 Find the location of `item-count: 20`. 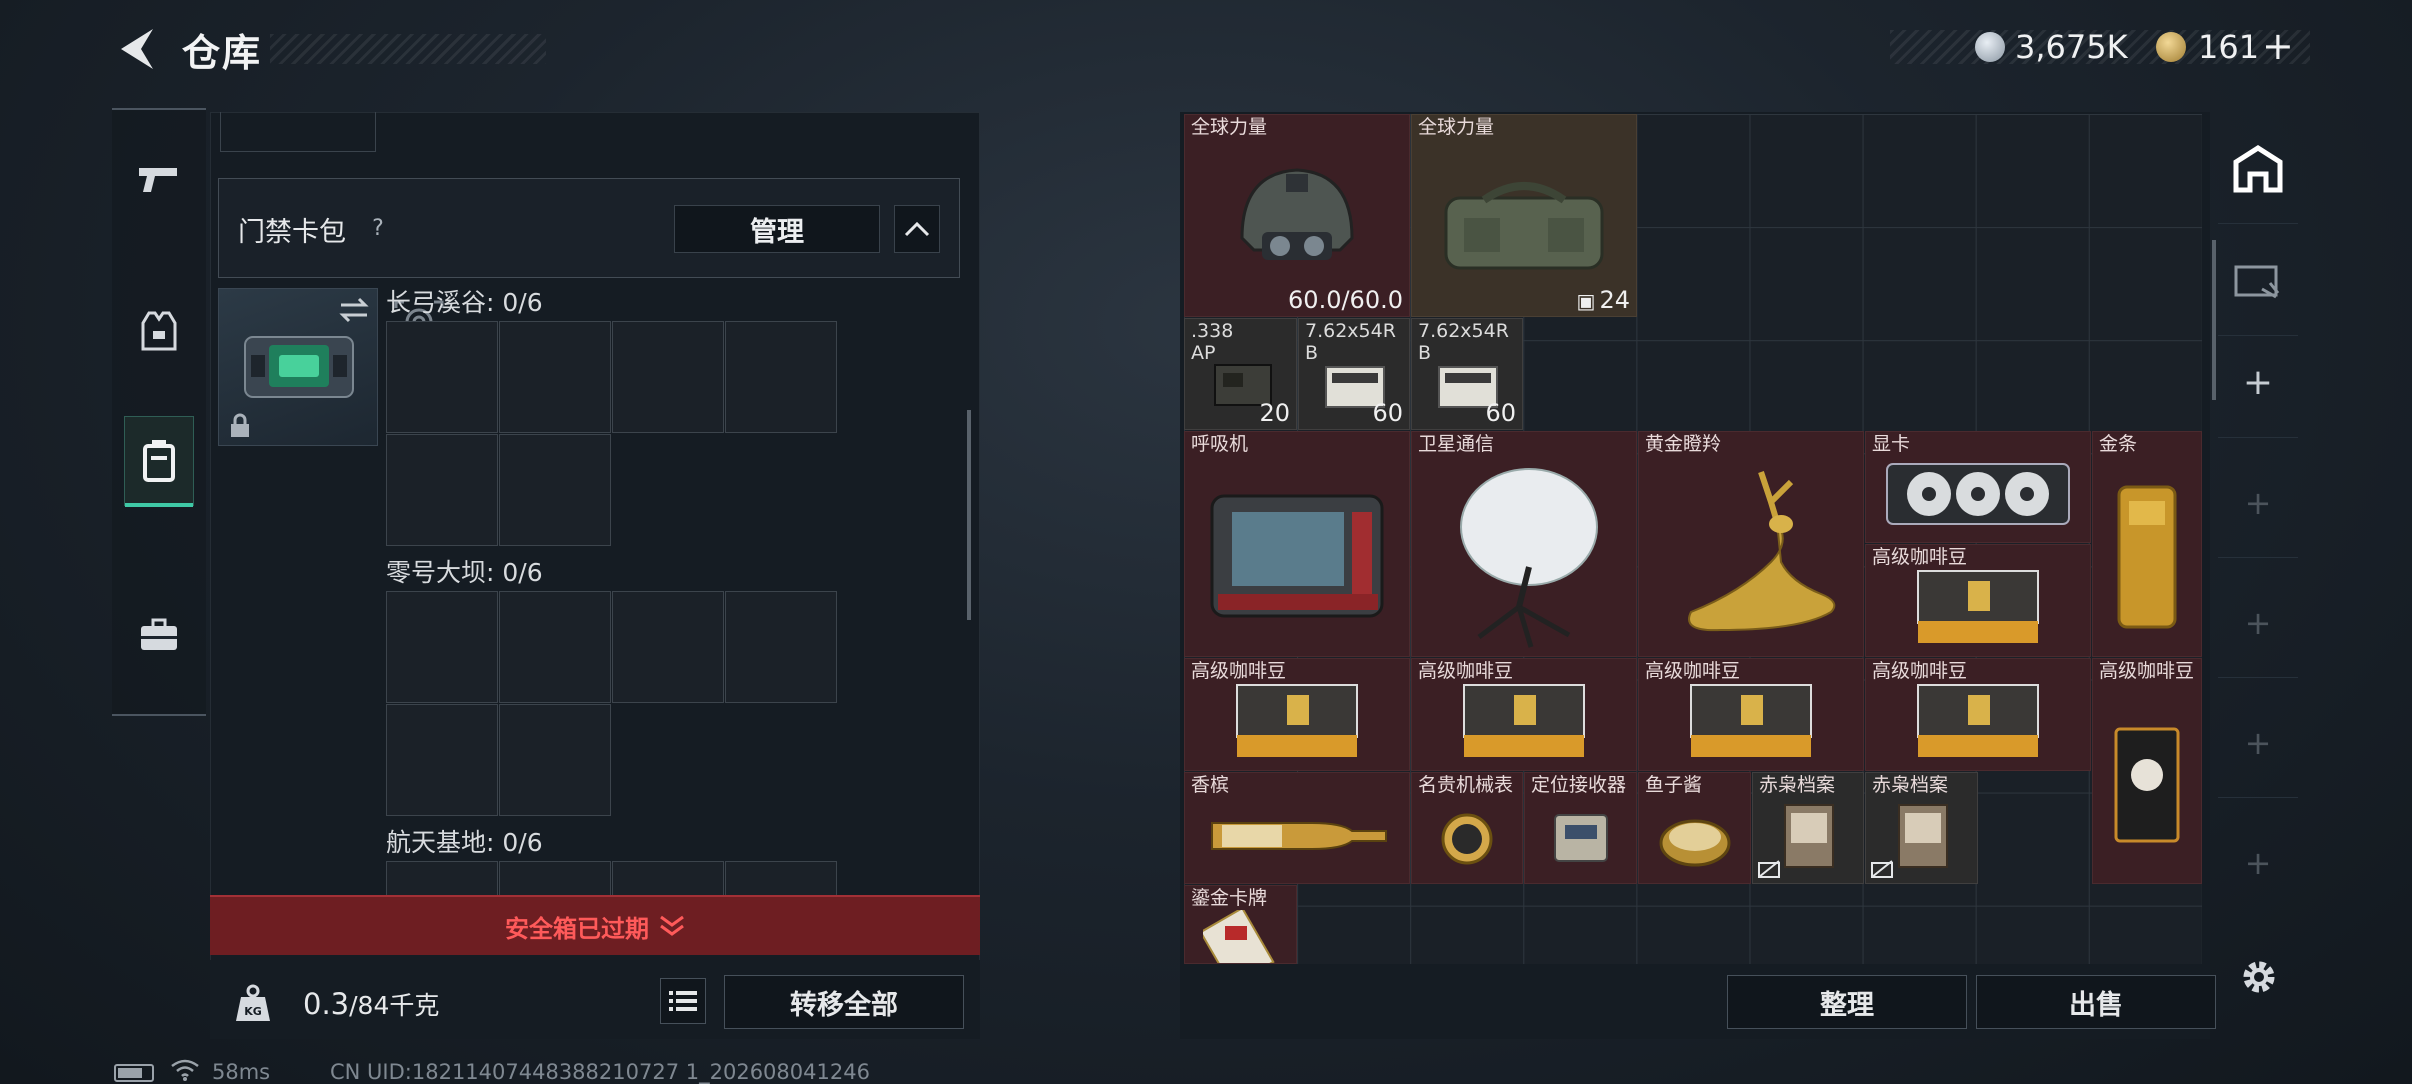

item-count: 20 is located at coordinates (1274, 413).